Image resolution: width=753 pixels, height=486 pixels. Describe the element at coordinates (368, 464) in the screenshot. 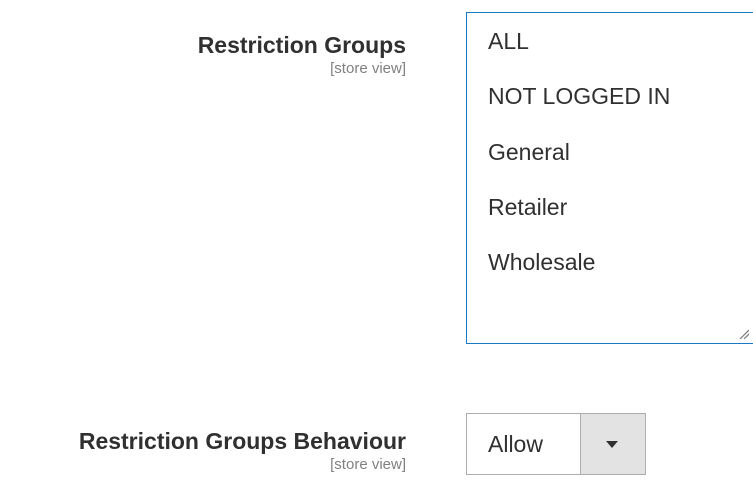

I see `restriction-groups-behaviour-scope: [store view]` at that location.